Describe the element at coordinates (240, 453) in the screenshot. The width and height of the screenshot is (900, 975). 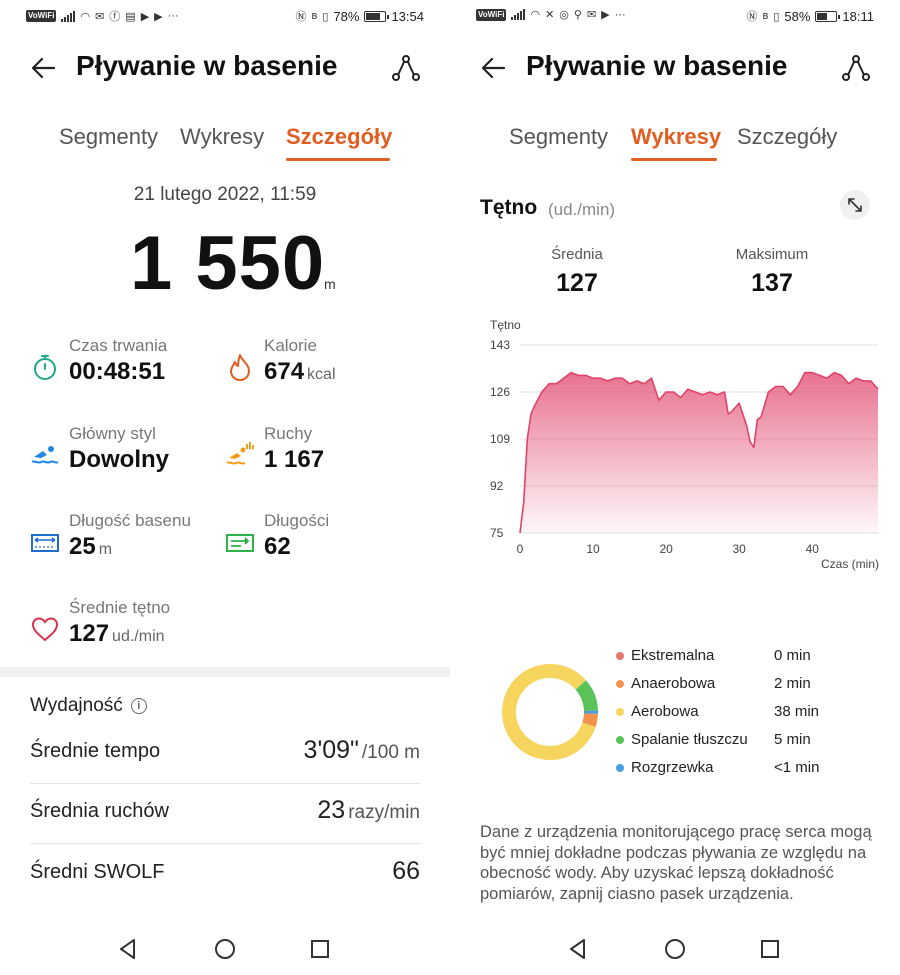
I see `stroke-count-icon` at that location.